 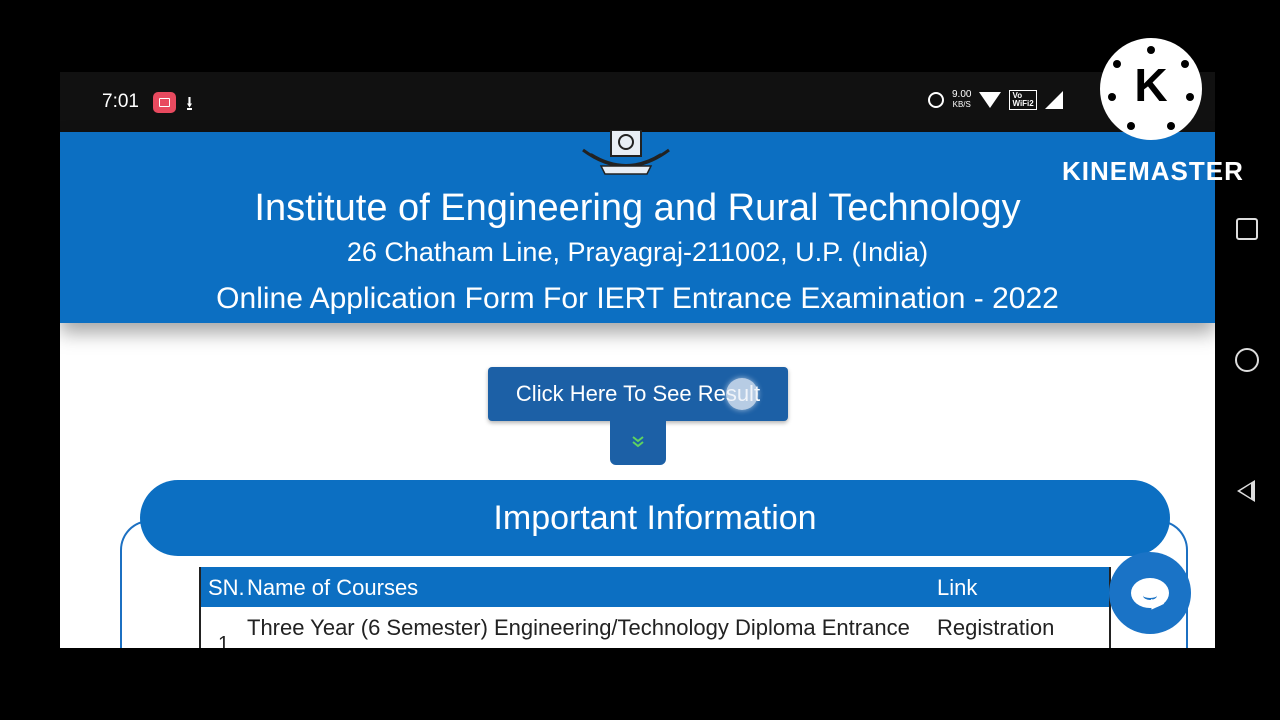 What do you see at coordinates (1053, 100) in the screenshot?
I see `signal-icon` at bounding box center [1053, 100].